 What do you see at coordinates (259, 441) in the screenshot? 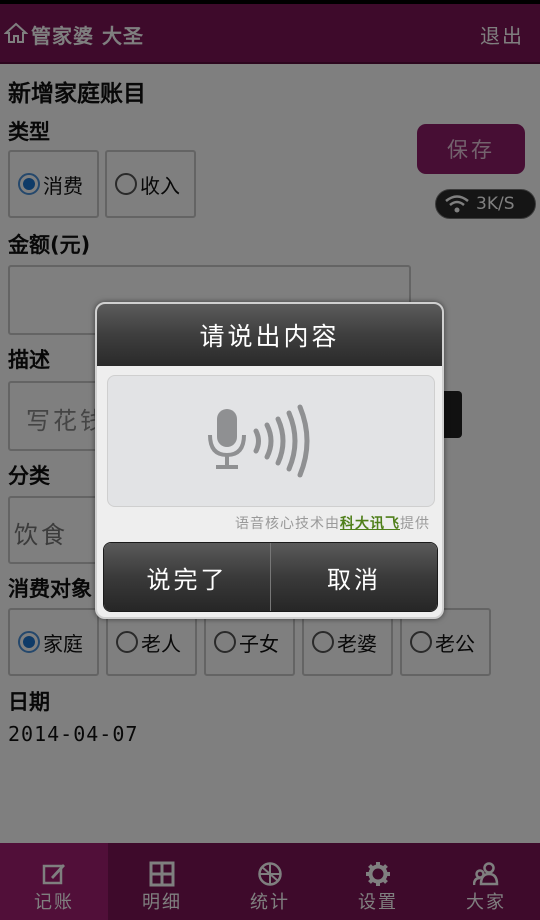
I see `microphone-icon` at bounding box center [259, 441].